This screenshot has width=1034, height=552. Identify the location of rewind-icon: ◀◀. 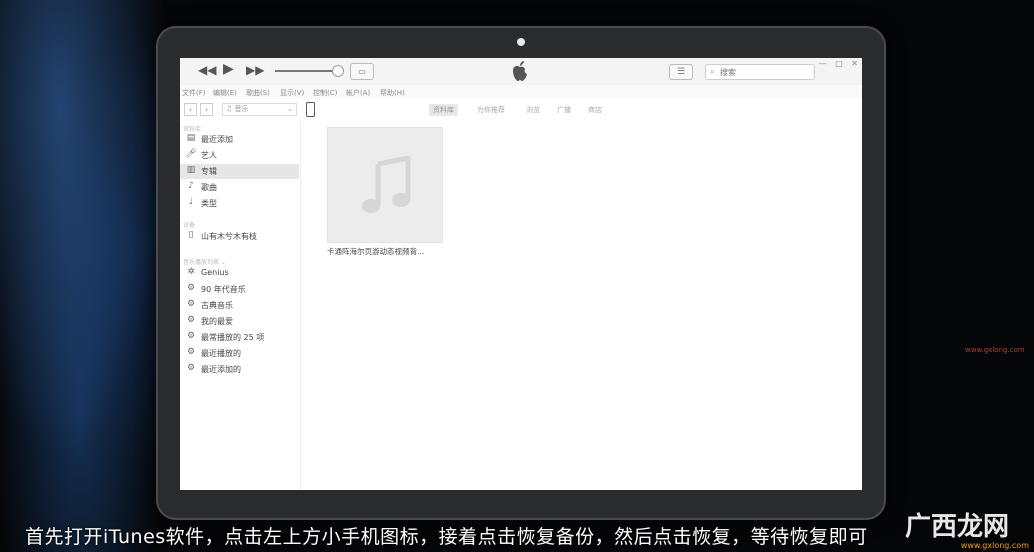
(207, 70).